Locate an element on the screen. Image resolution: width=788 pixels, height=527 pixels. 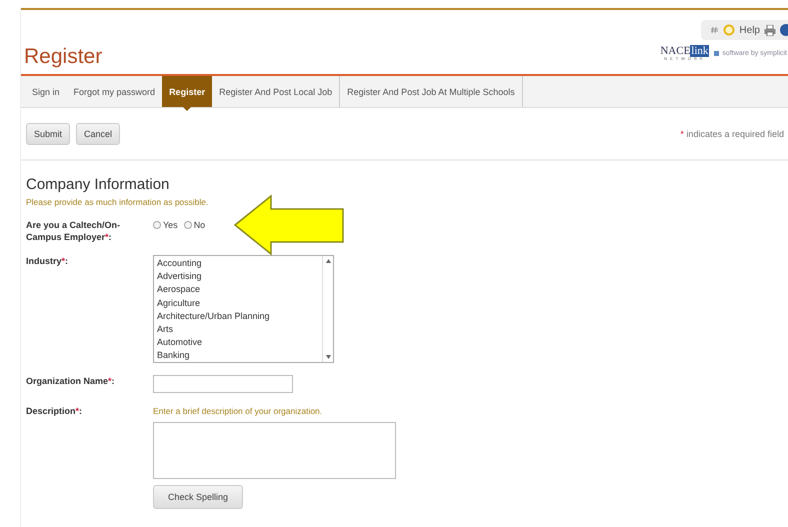
help-link: Help is located at coordinates (749, 30).